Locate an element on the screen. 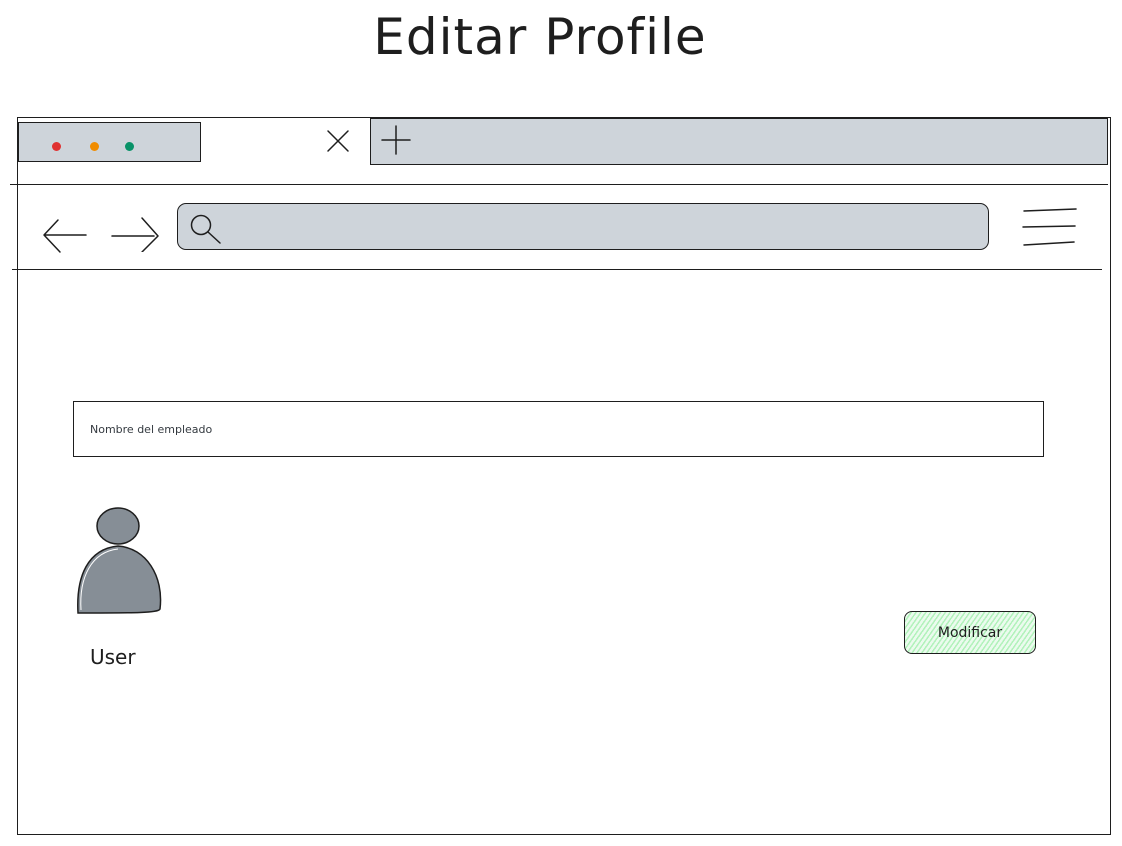 This screenshot has height=846, width=1122. tab-bar-divider is located at coordinates (559, 184).